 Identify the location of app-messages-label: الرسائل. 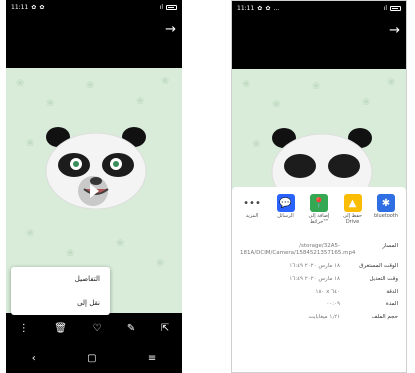
(285, 216).